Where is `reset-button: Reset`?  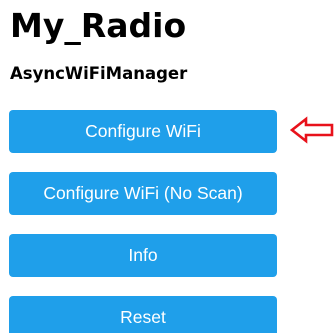
reset-button: Reset is located at coordinates (143, 314).